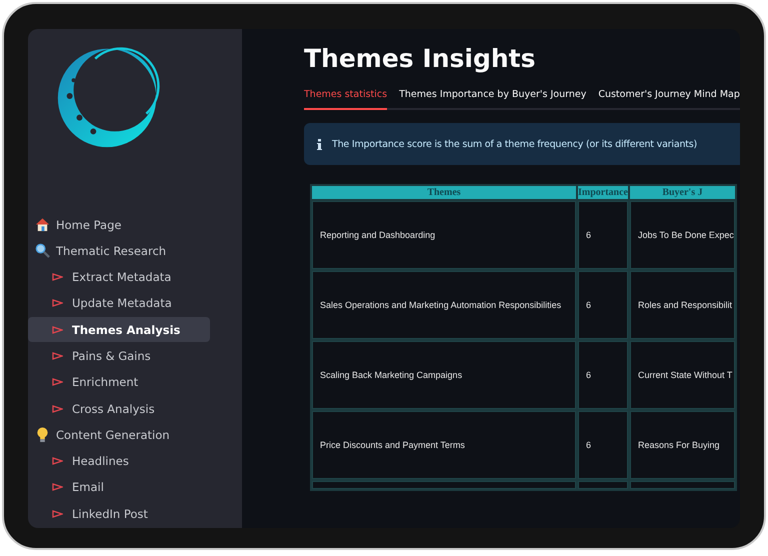 The image size is (768, 556). I want to click on sidebar-item: Themes Analysis, so click(119, 329).